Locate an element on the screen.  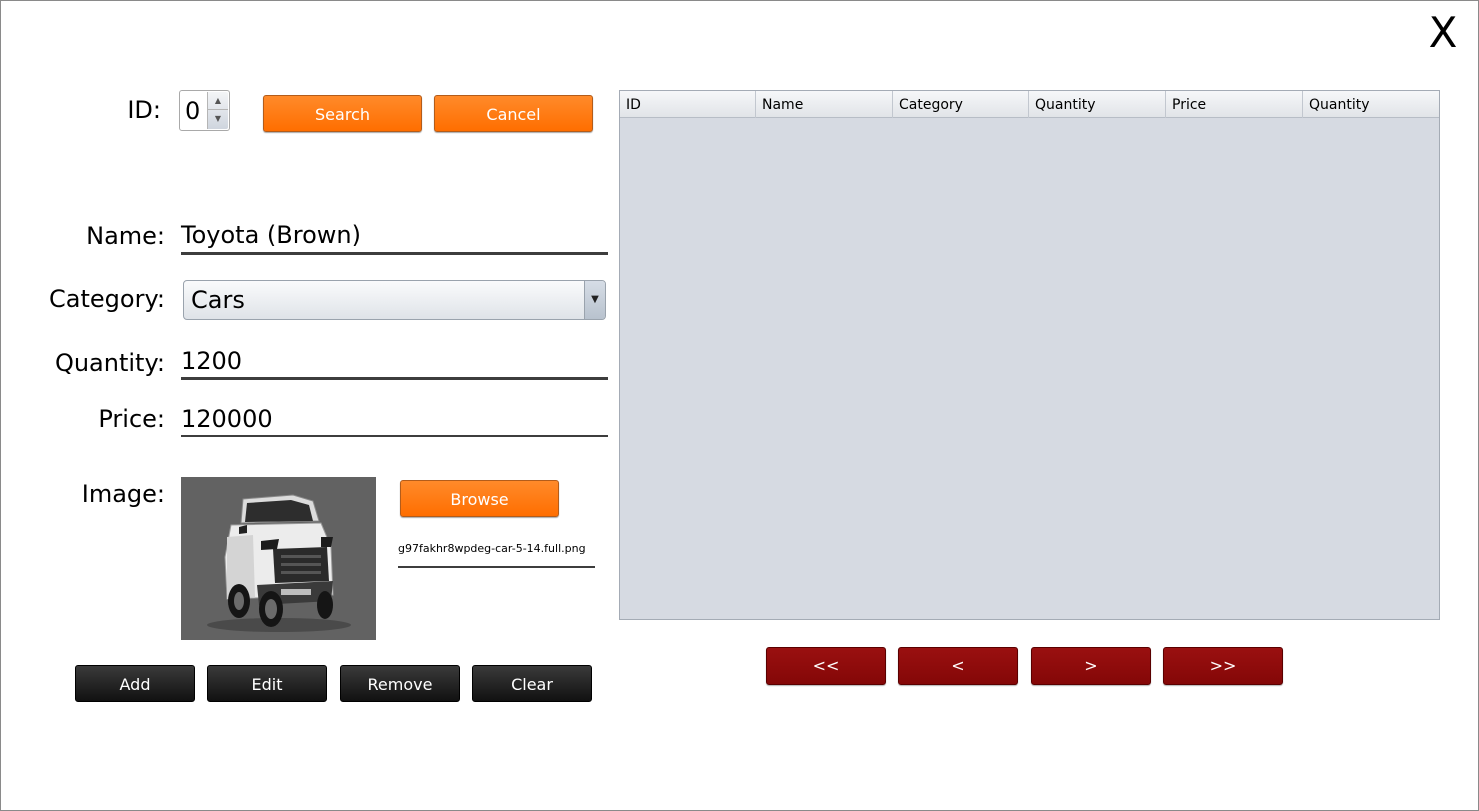
price-field: 120000 is located at coordinates (394, 421).